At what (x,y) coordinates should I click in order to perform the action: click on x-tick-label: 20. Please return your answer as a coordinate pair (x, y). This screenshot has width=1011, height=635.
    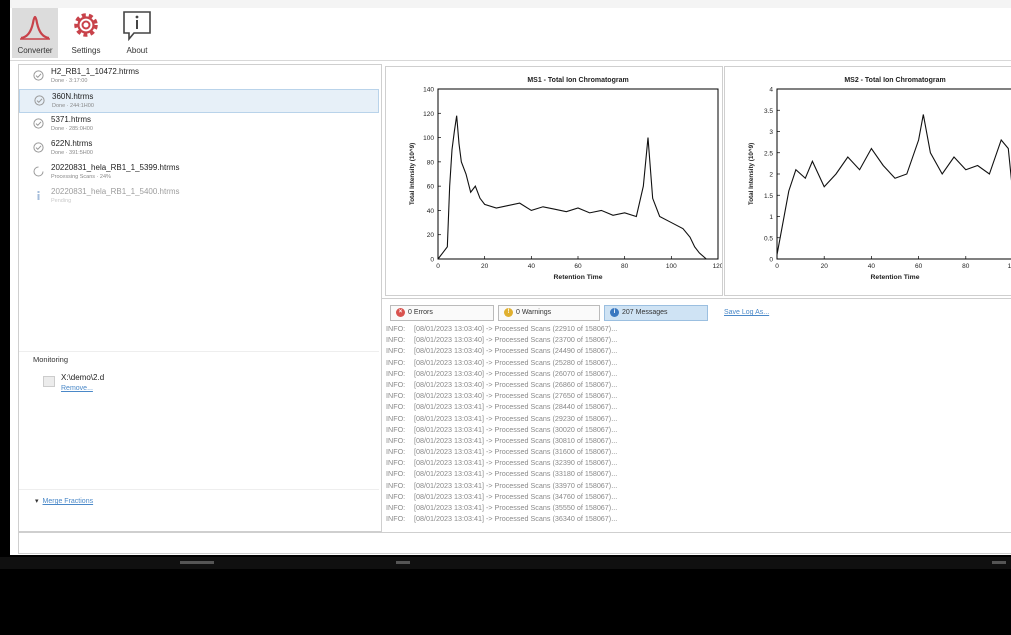
    Looking at the image, I should click on (485, 266).